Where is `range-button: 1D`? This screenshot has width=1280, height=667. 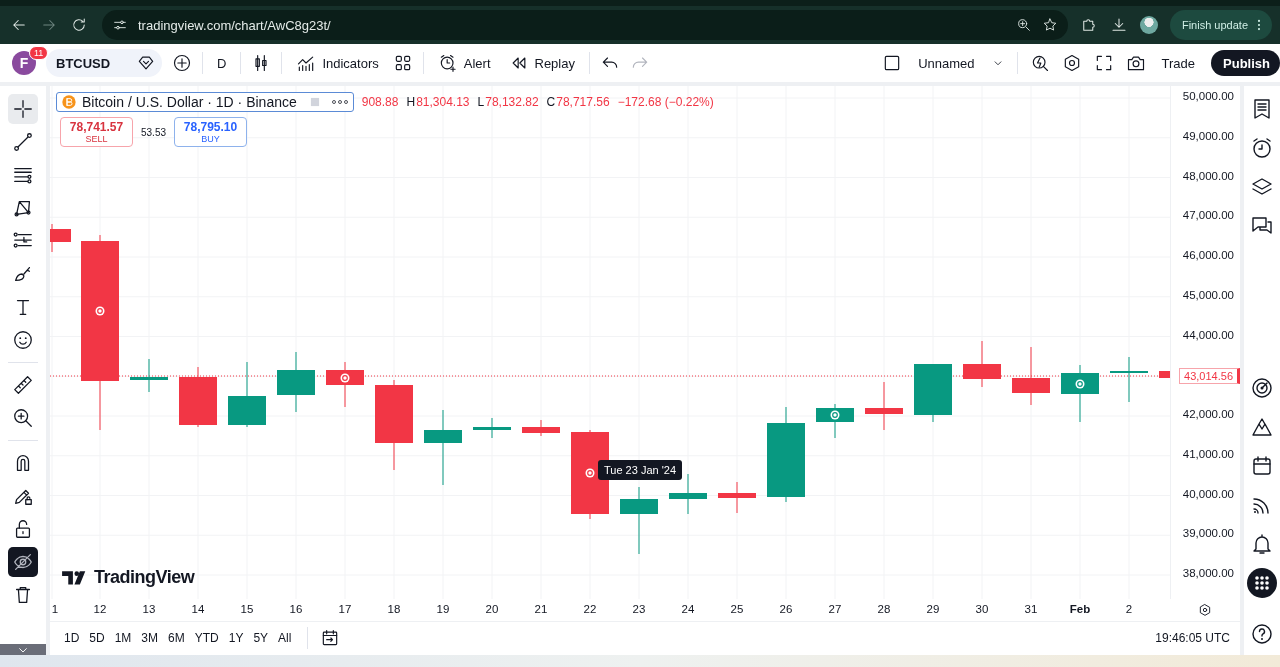 range-button: 1D is located at coordinates (72, 638).